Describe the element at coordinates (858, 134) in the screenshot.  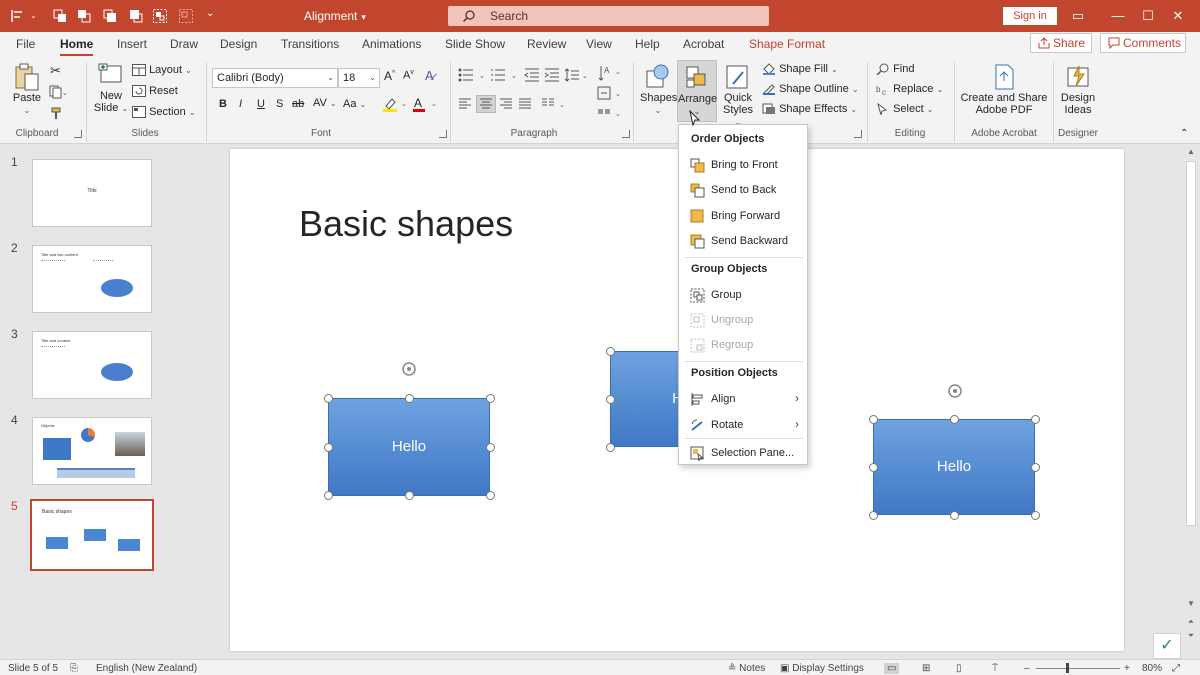
I see `drawing-dialog-launcher` at that location.